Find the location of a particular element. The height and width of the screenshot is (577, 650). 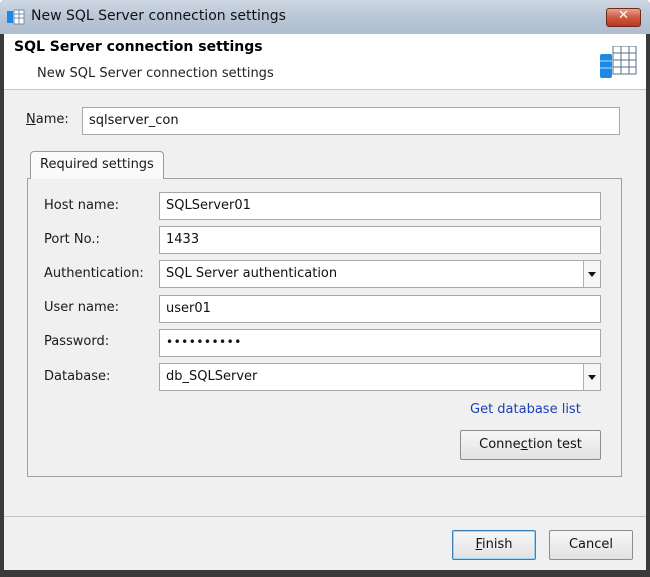

database-label: Database: is located at coordinates (77, 376).